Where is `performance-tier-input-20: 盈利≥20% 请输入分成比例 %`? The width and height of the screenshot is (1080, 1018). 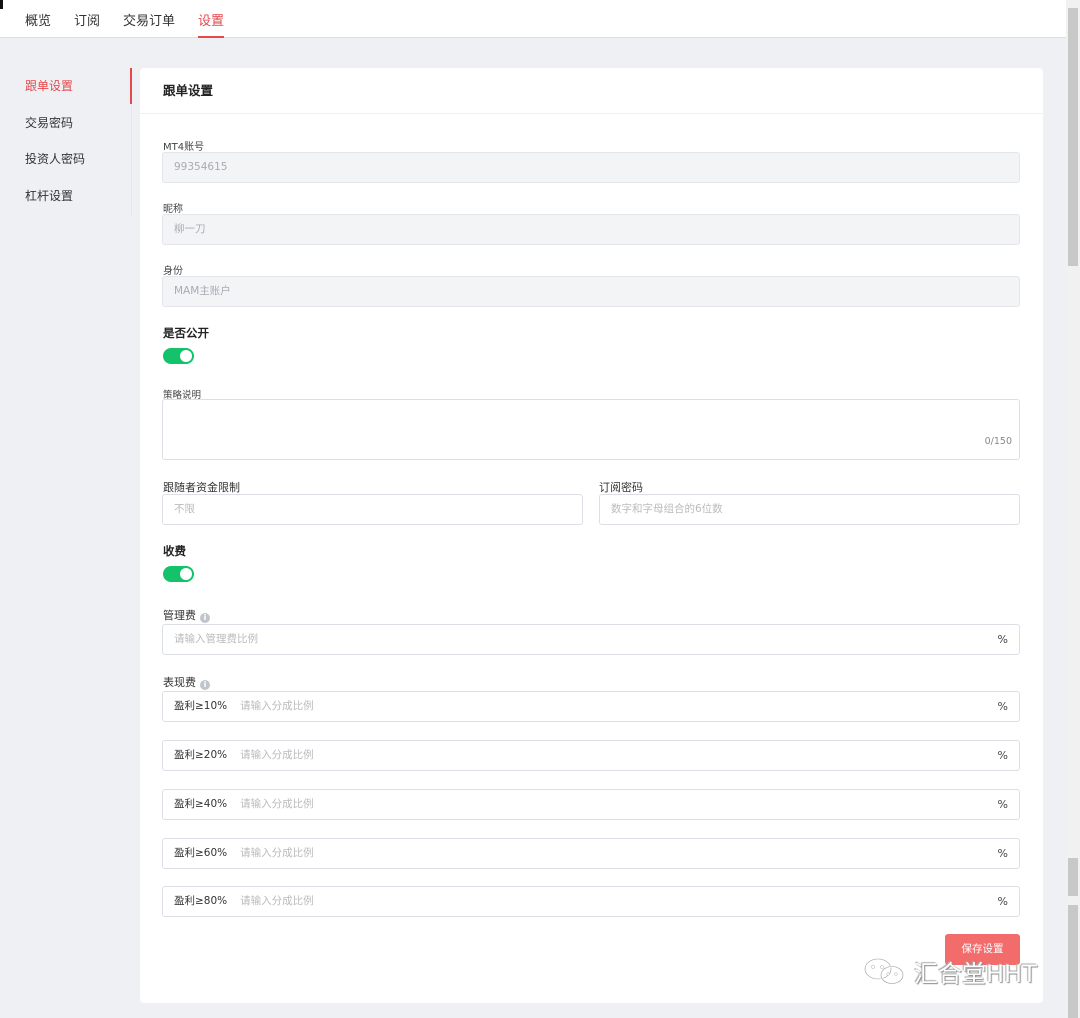
performance-tier-input-20: 盈利≥20% 请输入分成比例 % is located at coordinates (591, 755).